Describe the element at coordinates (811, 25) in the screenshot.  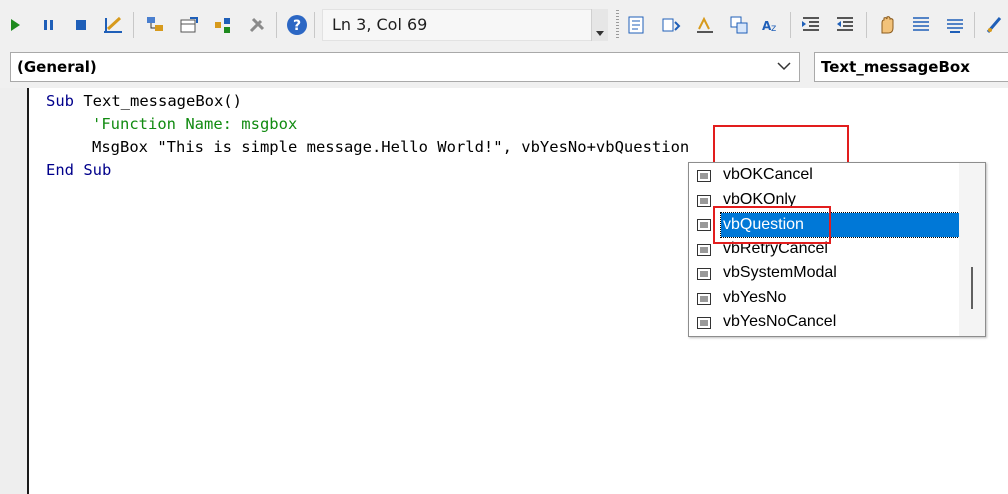
I see `indent-icon` at that location.